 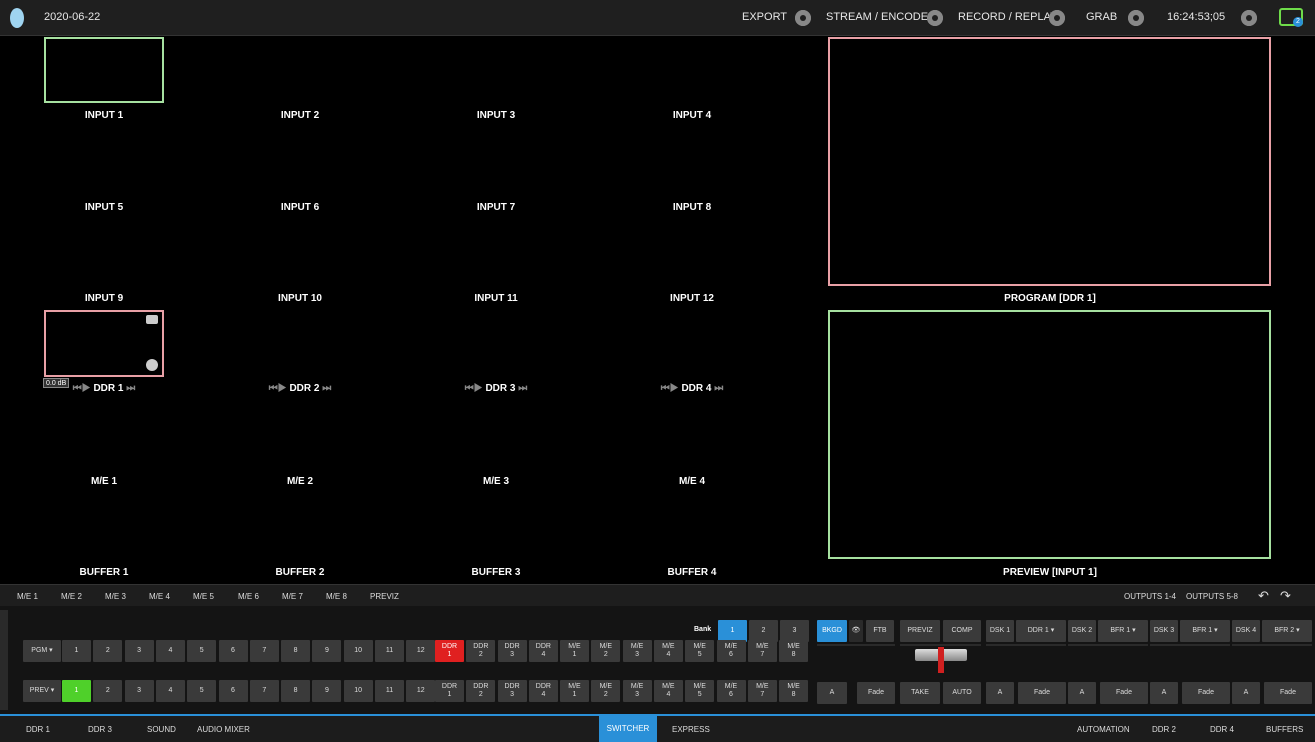 What do you see at coordinates (159, 596) in the screenshot?
I see `tab-me-4: M/E 4` at bounding box center [159, 596].